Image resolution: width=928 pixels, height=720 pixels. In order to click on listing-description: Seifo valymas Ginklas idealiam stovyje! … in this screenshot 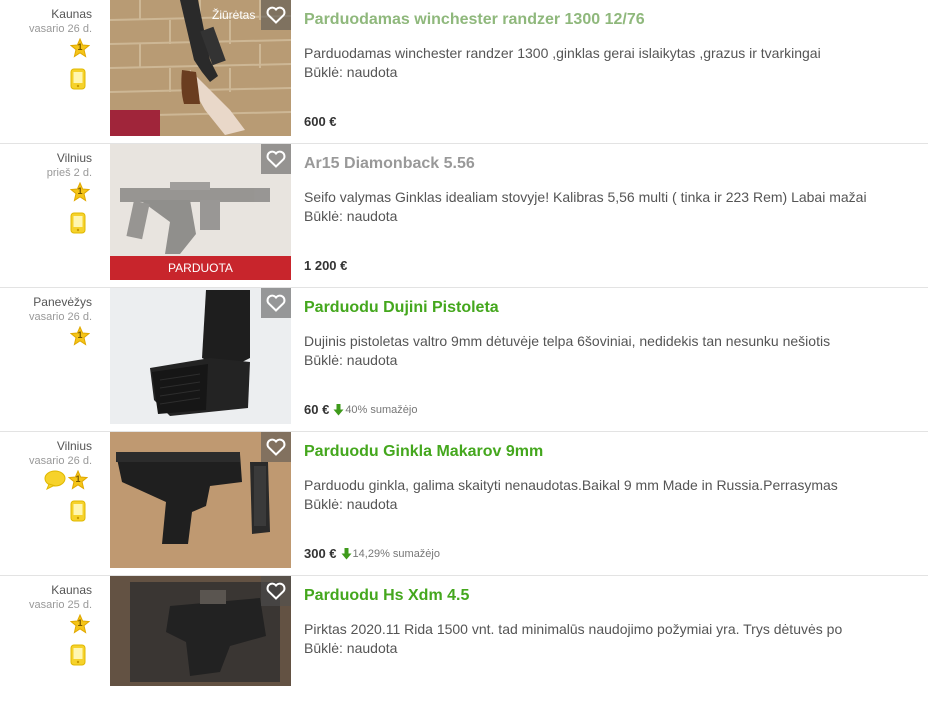, I will do `click(609, 207)`.